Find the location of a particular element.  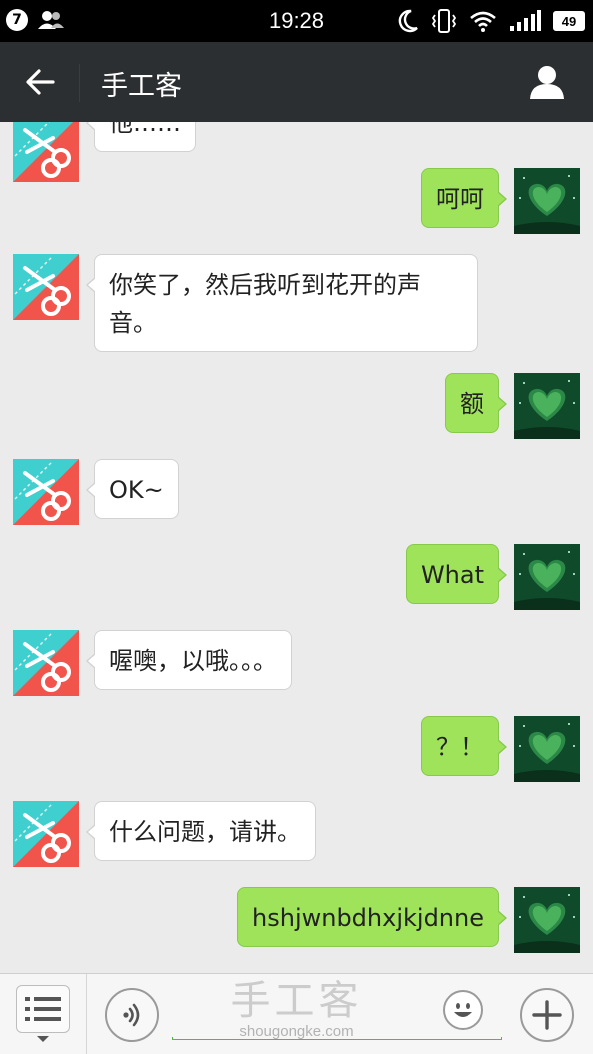

menu-list-icon is located at coordinates (43, 1009).